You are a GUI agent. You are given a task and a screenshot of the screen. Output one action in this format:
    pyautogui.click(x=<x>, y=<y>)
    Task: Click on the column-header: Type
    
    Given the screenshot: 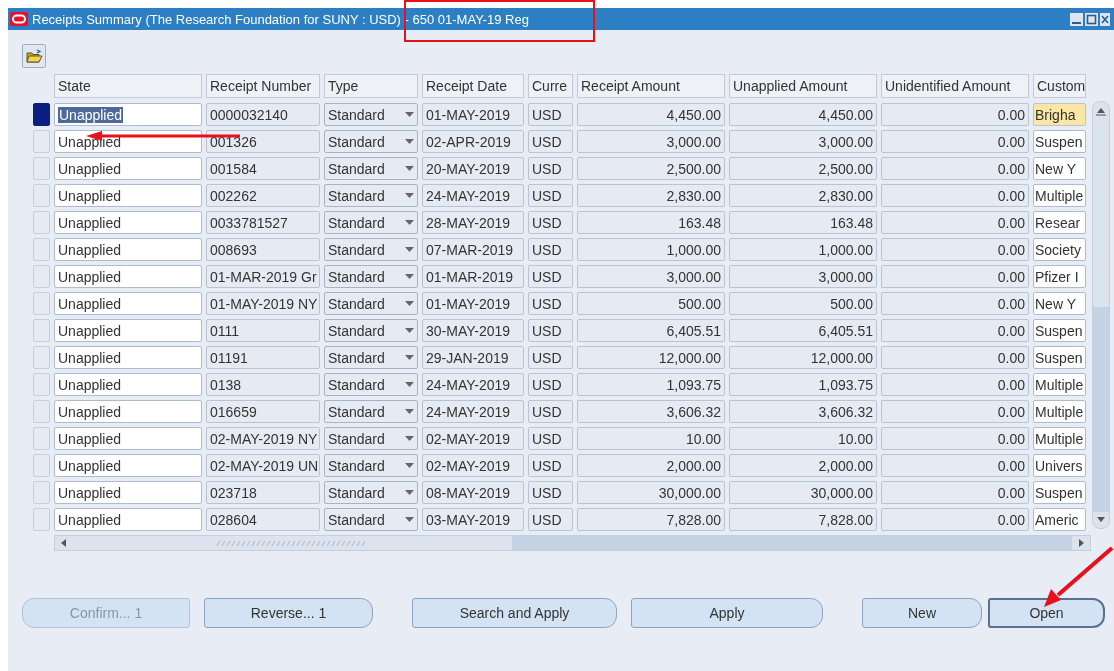 What is the action you would take?
    pyautogui.click(x=371, y=86)
    